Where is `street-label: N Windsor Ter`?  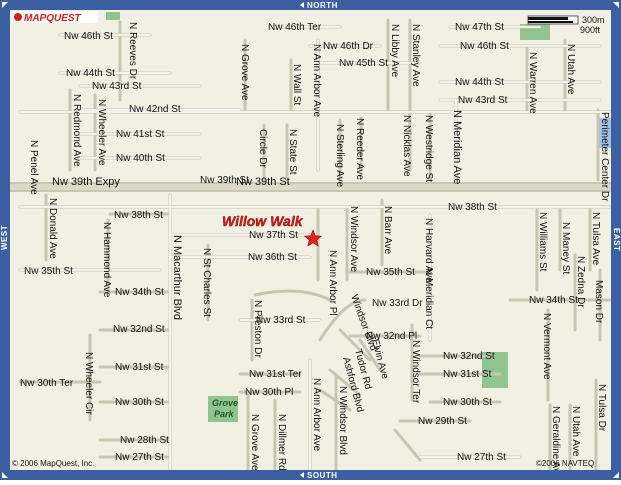 street-label: N Windsor Ter is located at coordinates (415, 372).